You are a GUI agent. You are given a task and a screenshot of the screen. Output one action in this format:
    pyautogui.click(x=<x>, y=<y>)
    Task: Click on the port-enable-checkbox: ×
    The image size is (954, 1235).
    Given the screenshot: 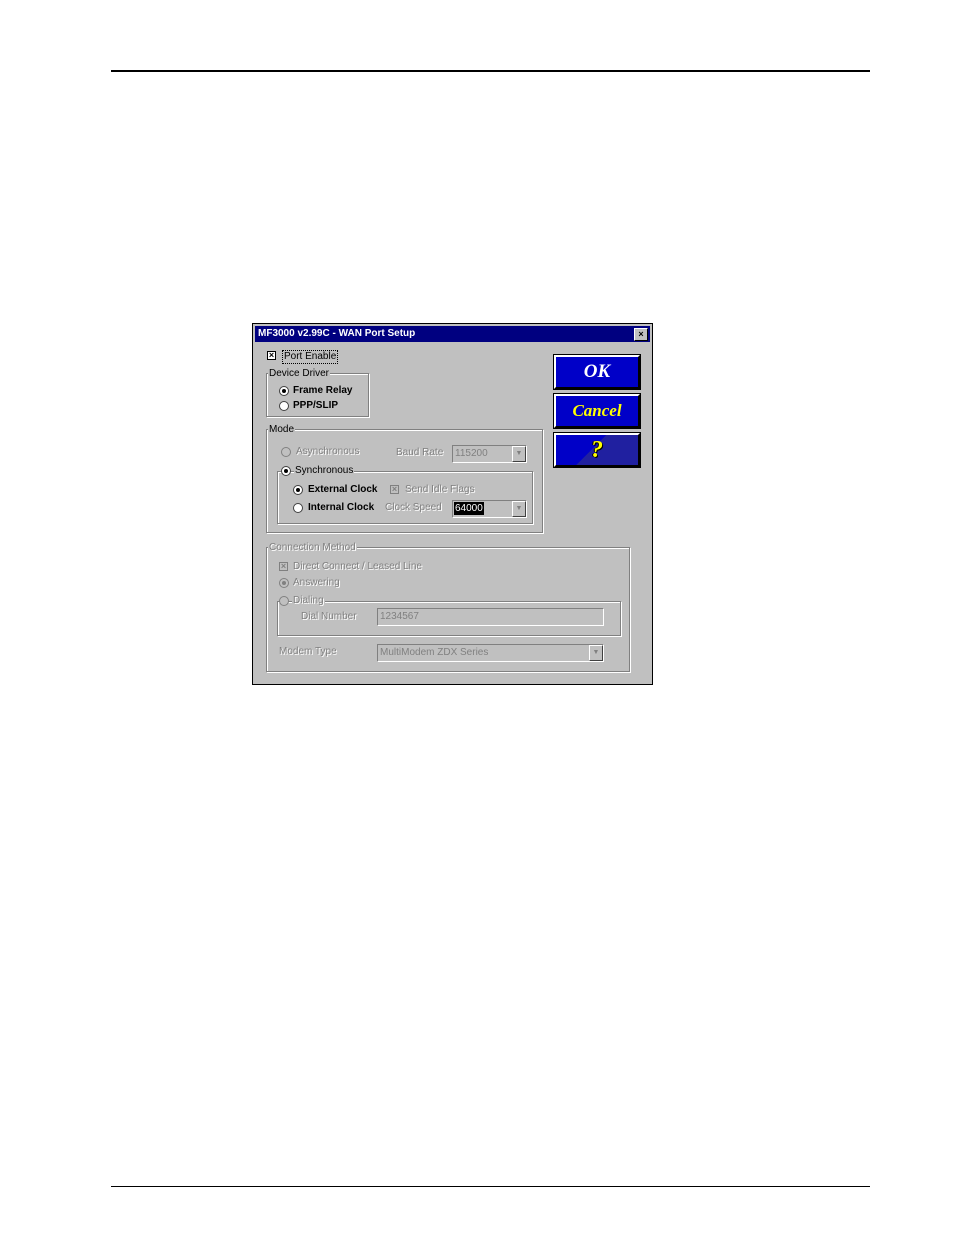 What is the action you would take?
    pyautogui.click(x=271, y=355)
    